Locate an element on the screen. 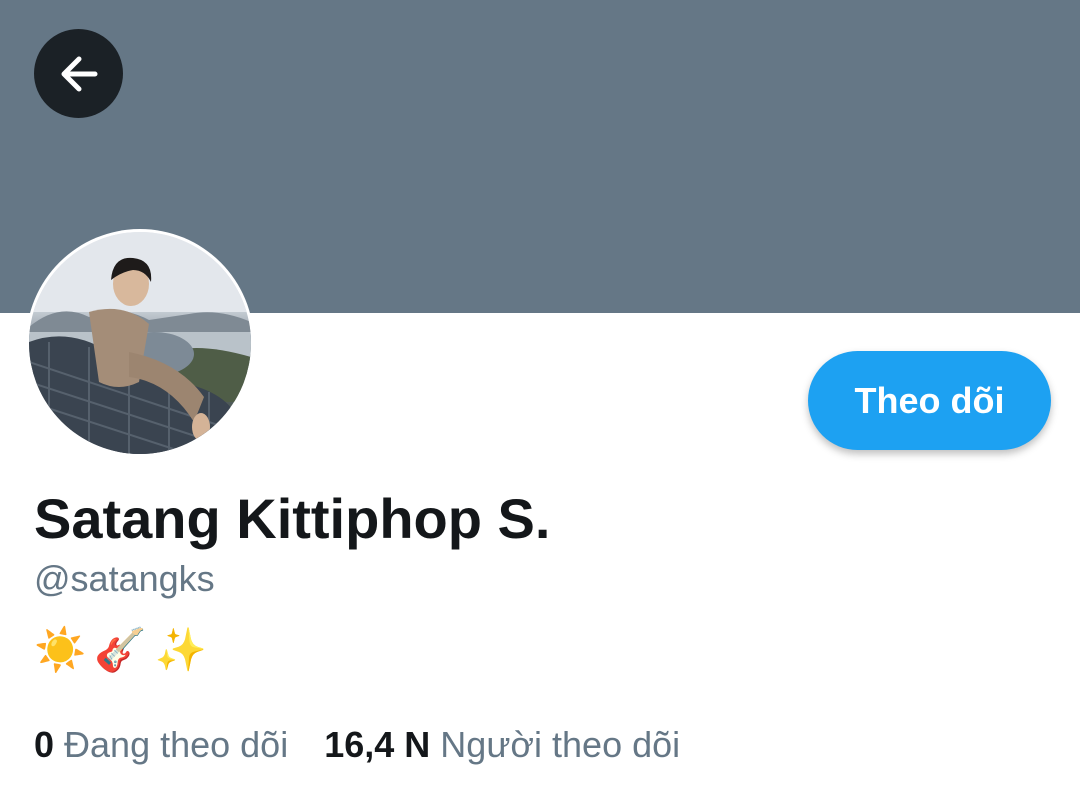  followers-label: Người theo dõi is located at coordinates (560, 744).